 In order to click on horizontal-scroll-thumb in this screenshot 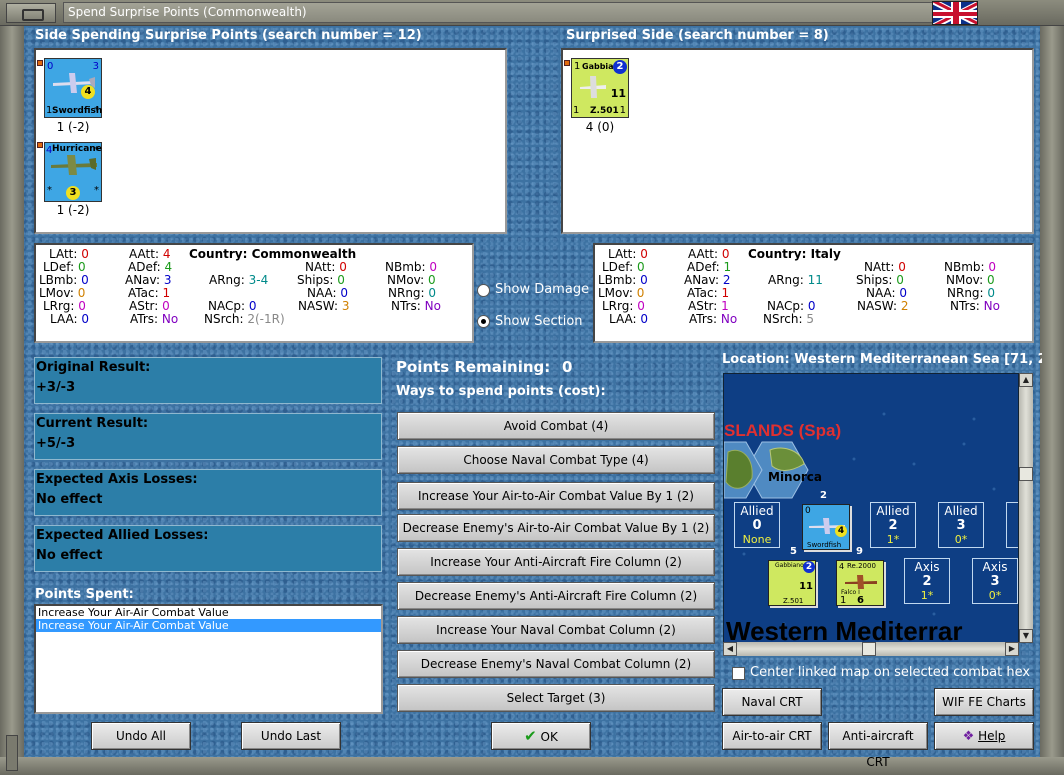, I will do `click(869, 649)`.